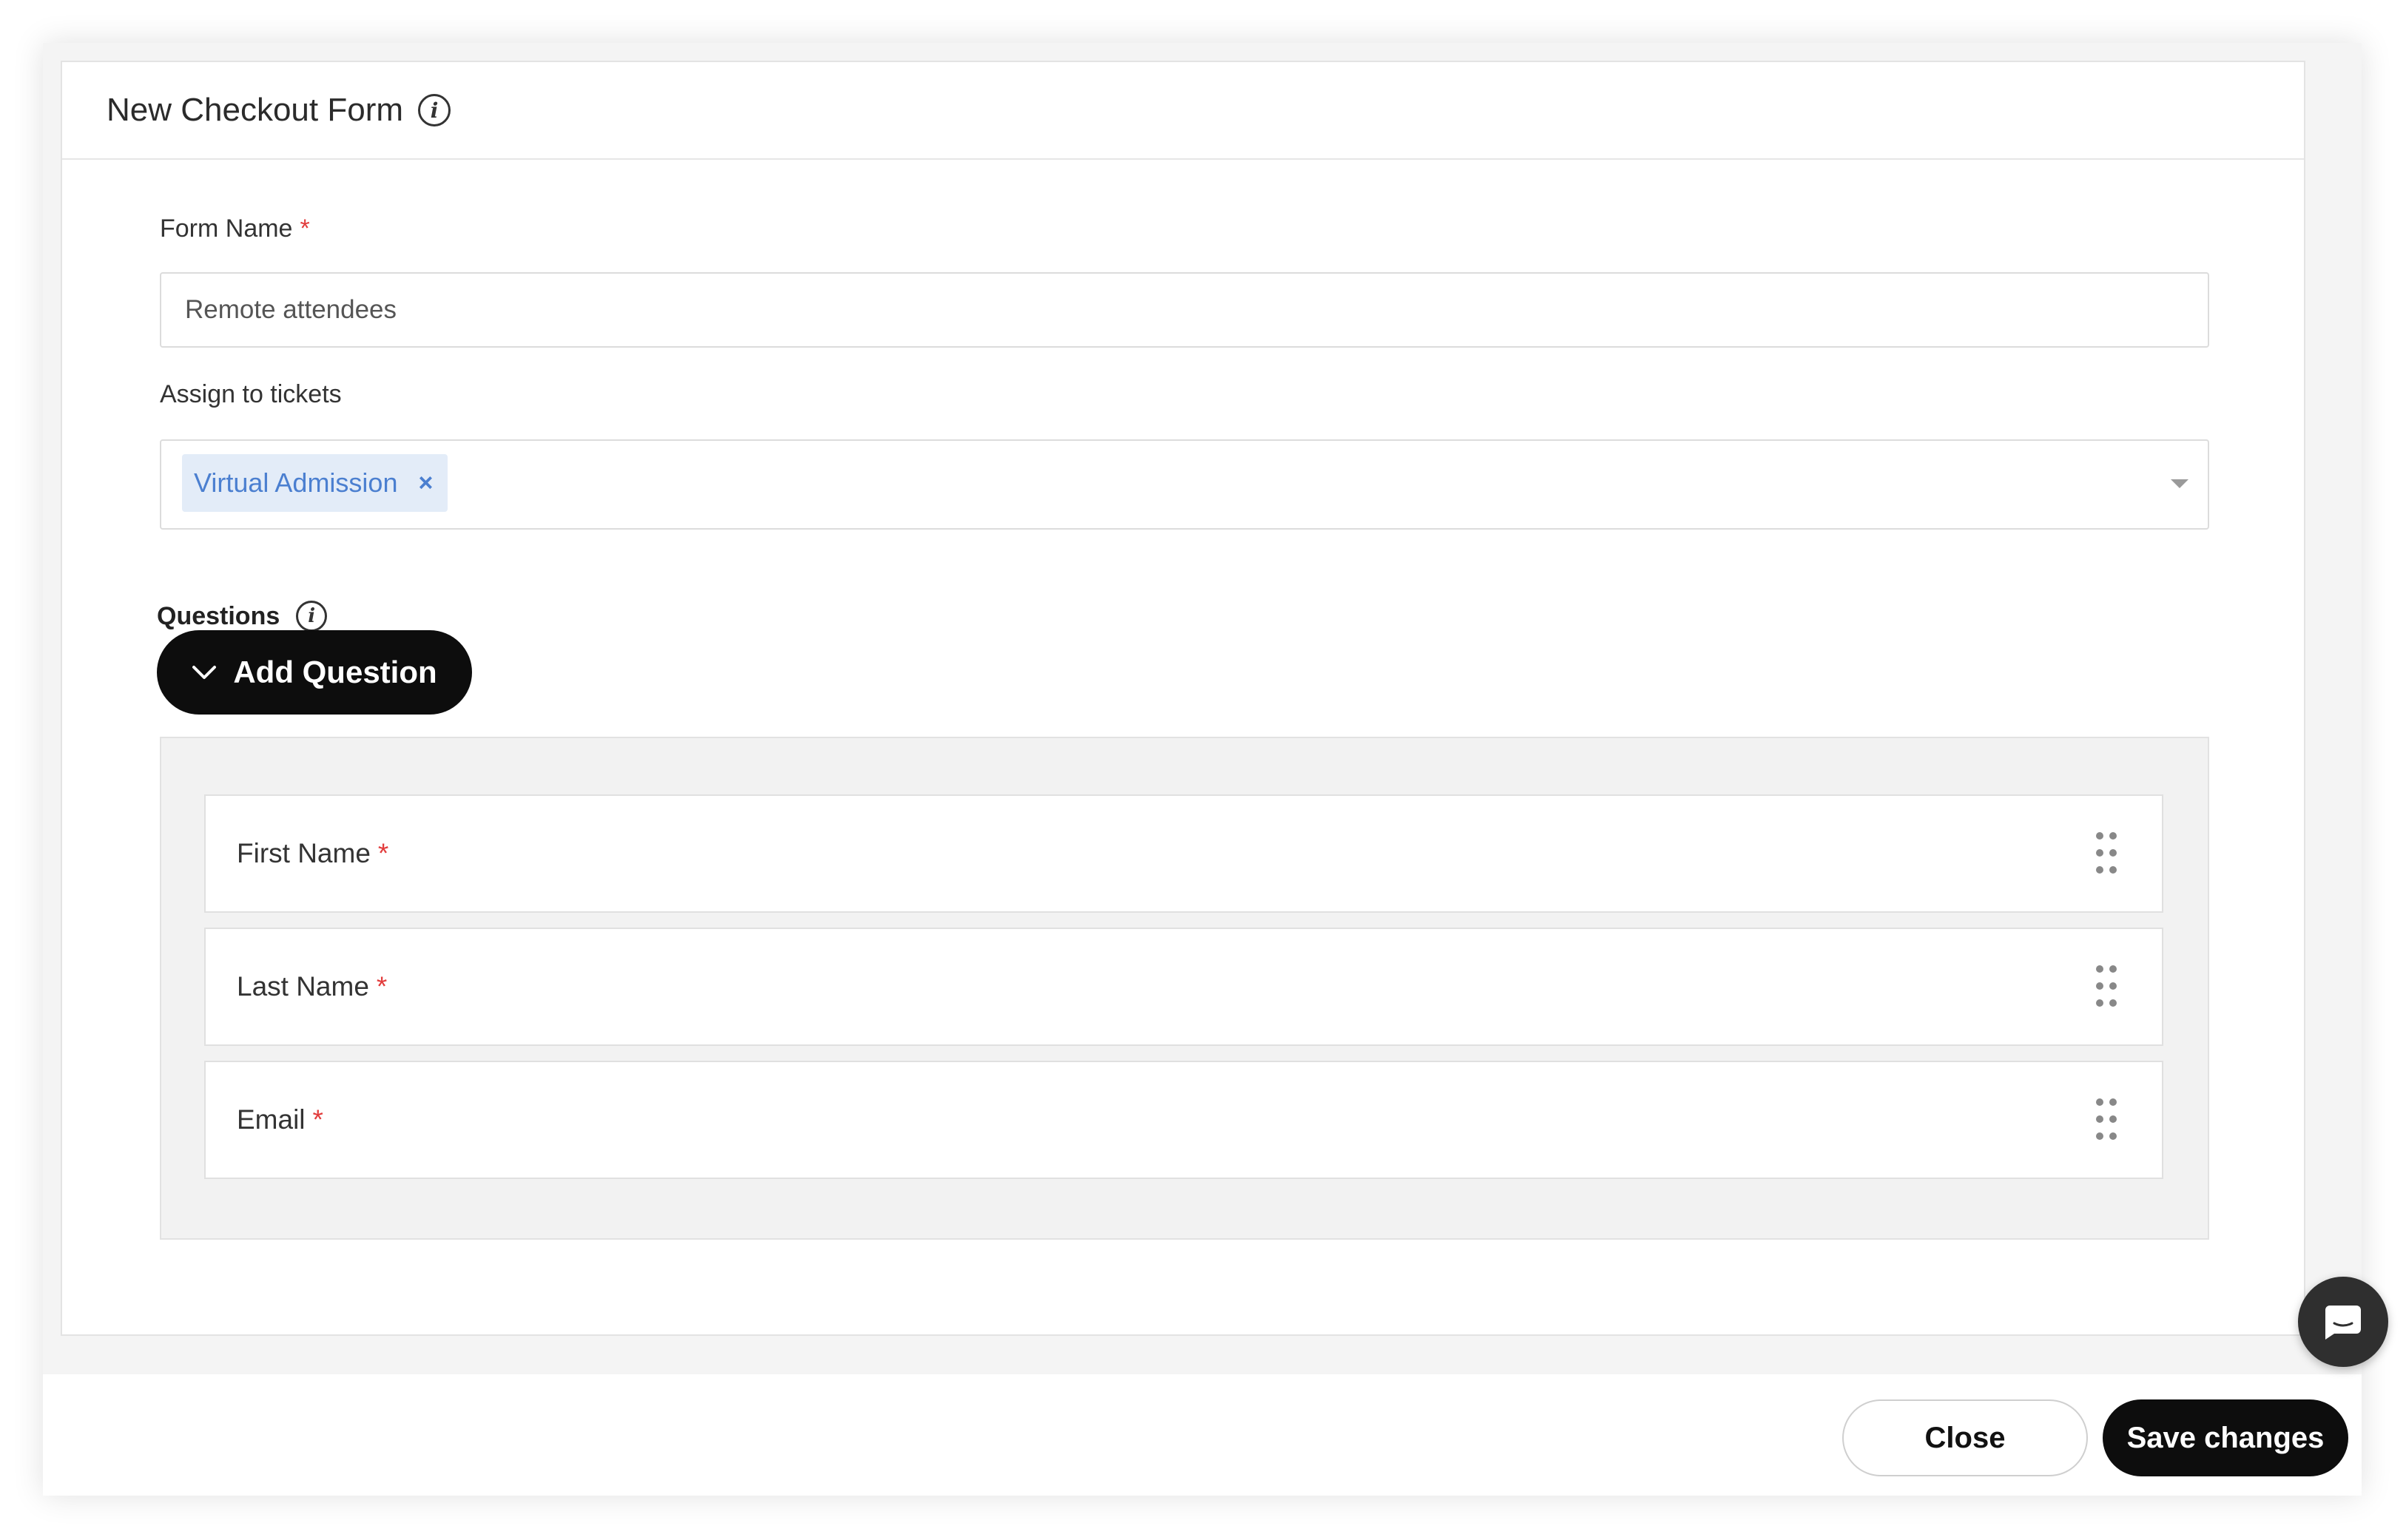  I want to click on question-label: Email, so click(271, 1119).